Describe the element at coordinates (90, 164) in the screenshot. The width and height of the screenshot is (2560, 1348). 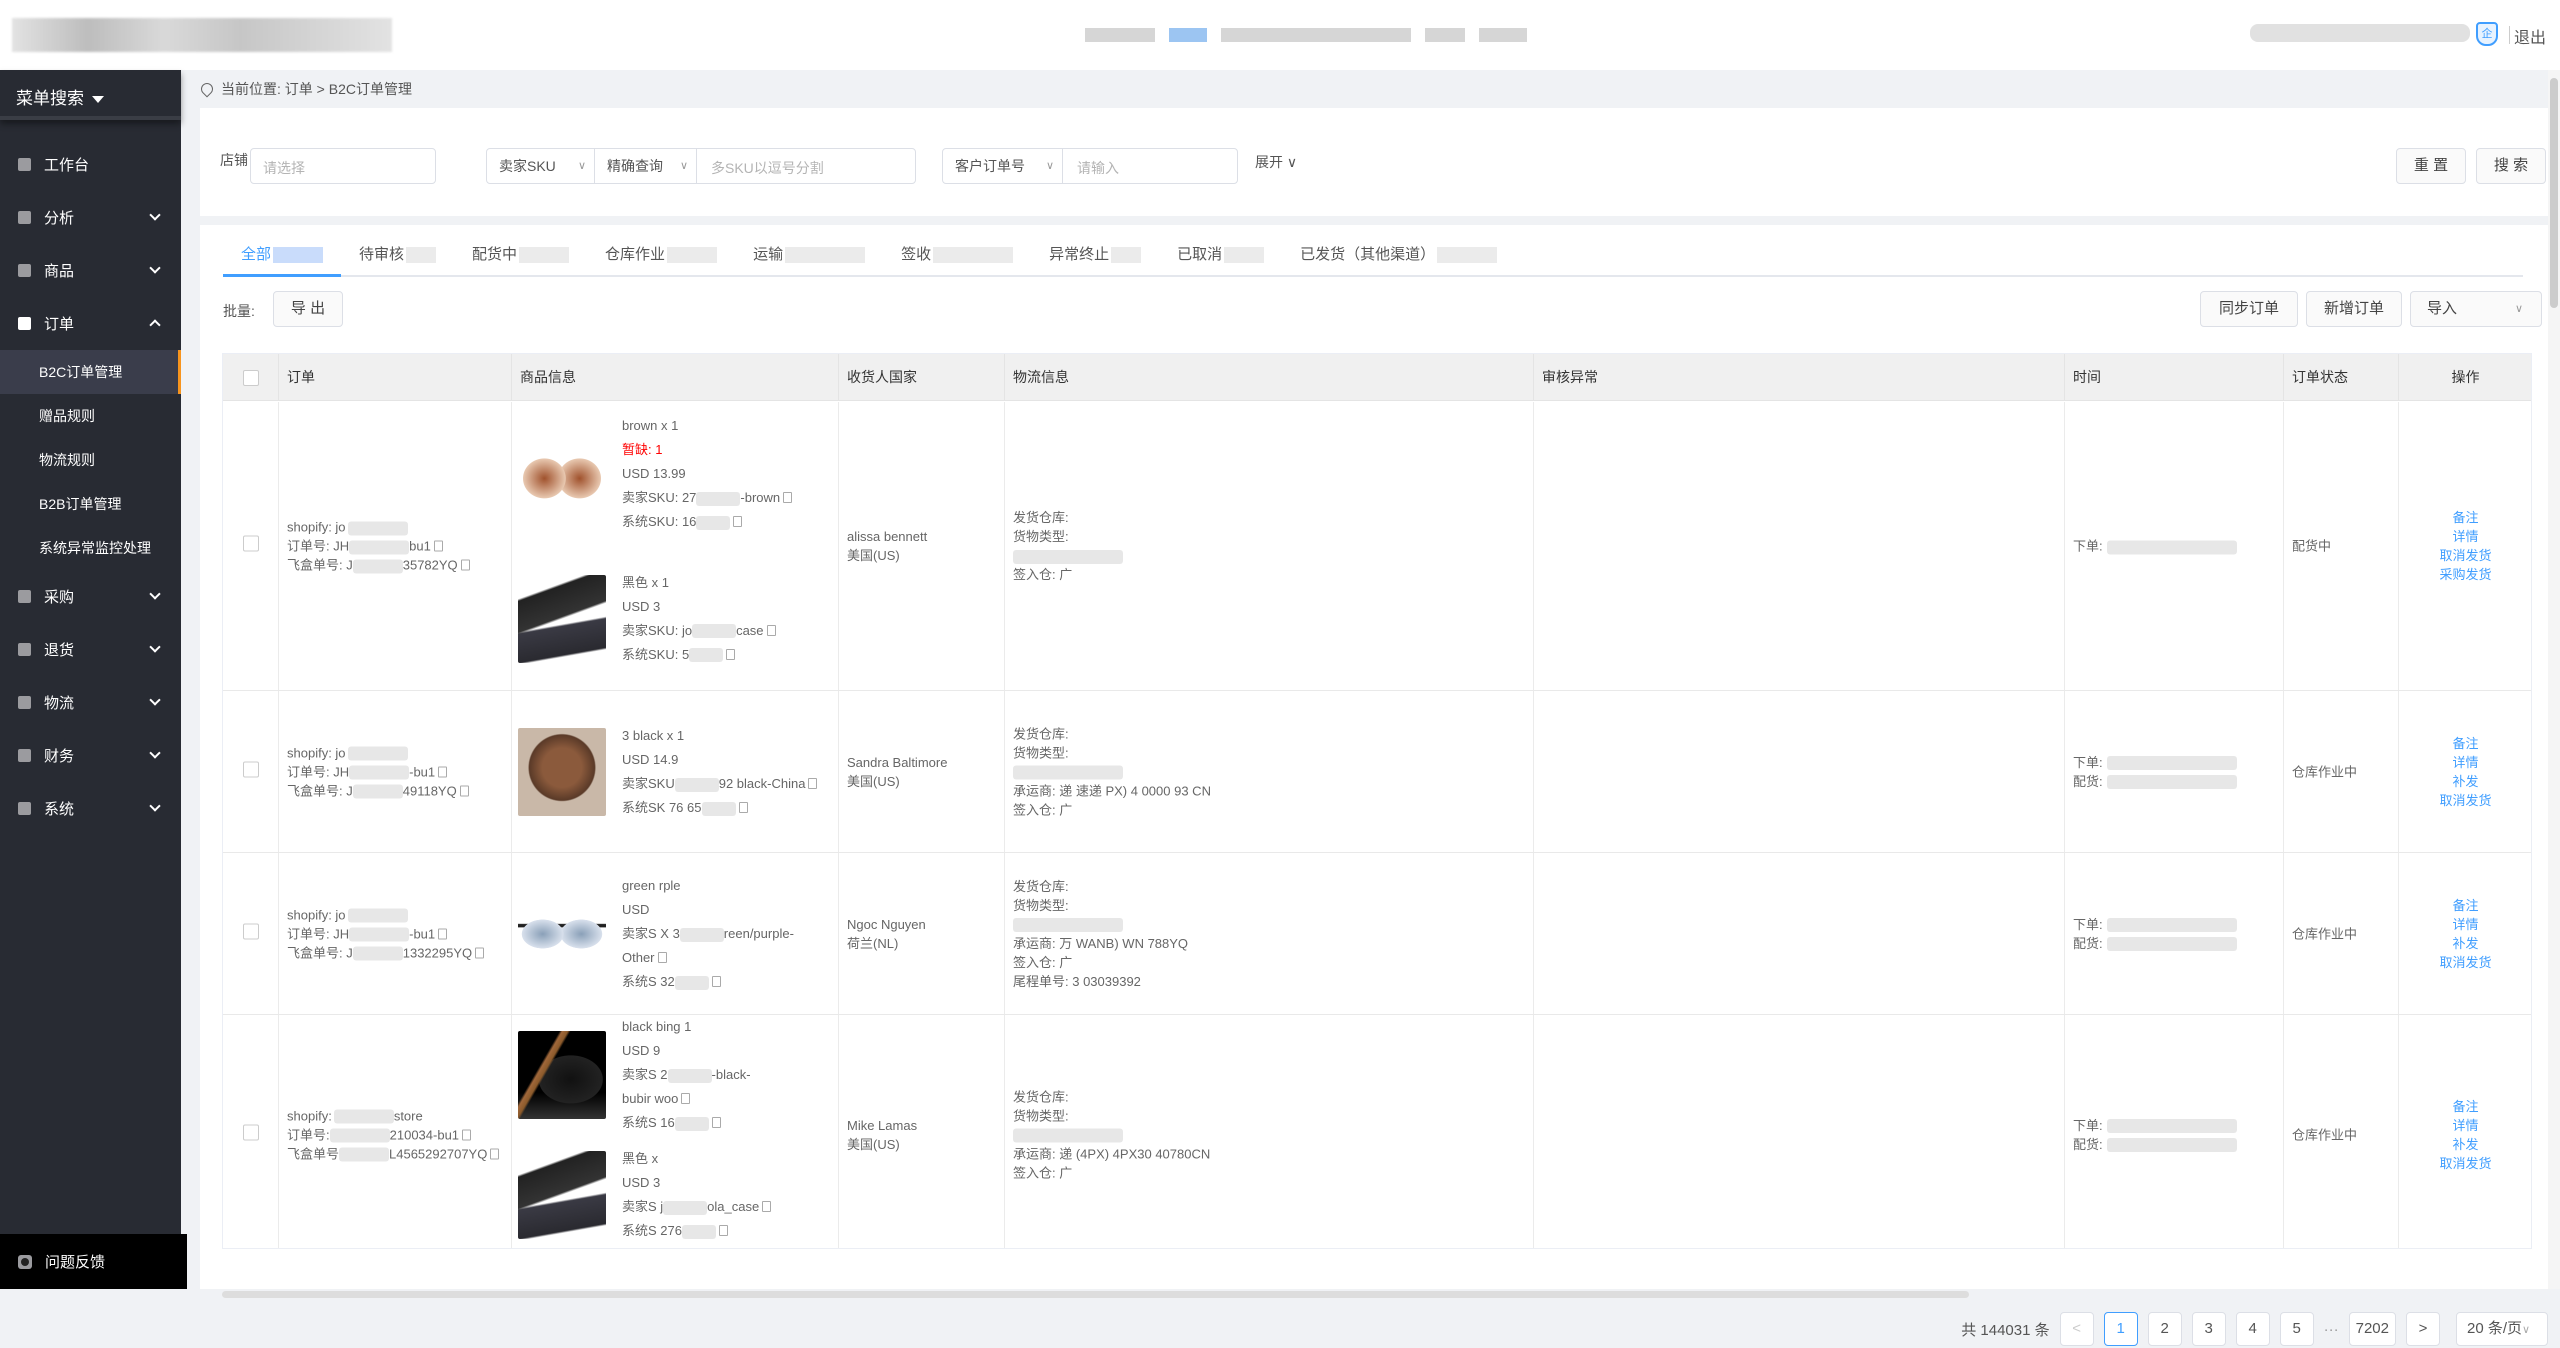
I see `sidebar-item-workbench: 工作台` at that location.